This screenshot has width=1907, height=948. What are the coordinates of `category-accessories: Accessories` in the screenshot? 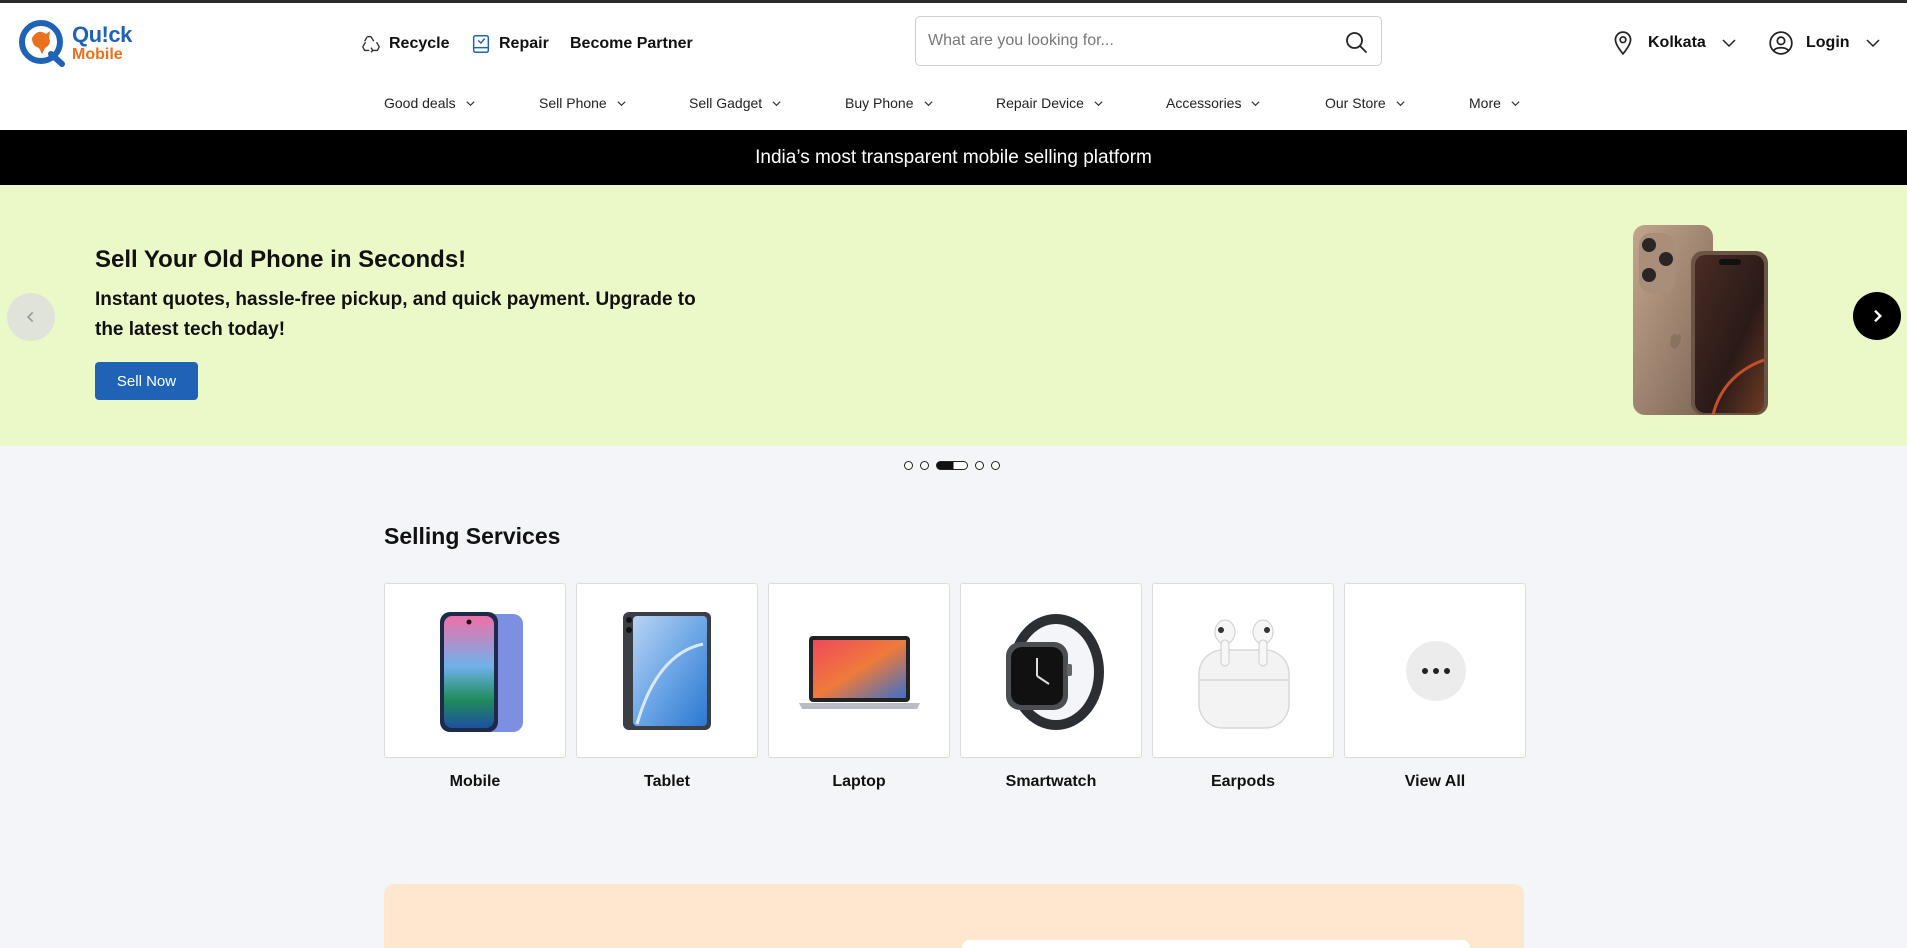 It's located at (1213, 103).